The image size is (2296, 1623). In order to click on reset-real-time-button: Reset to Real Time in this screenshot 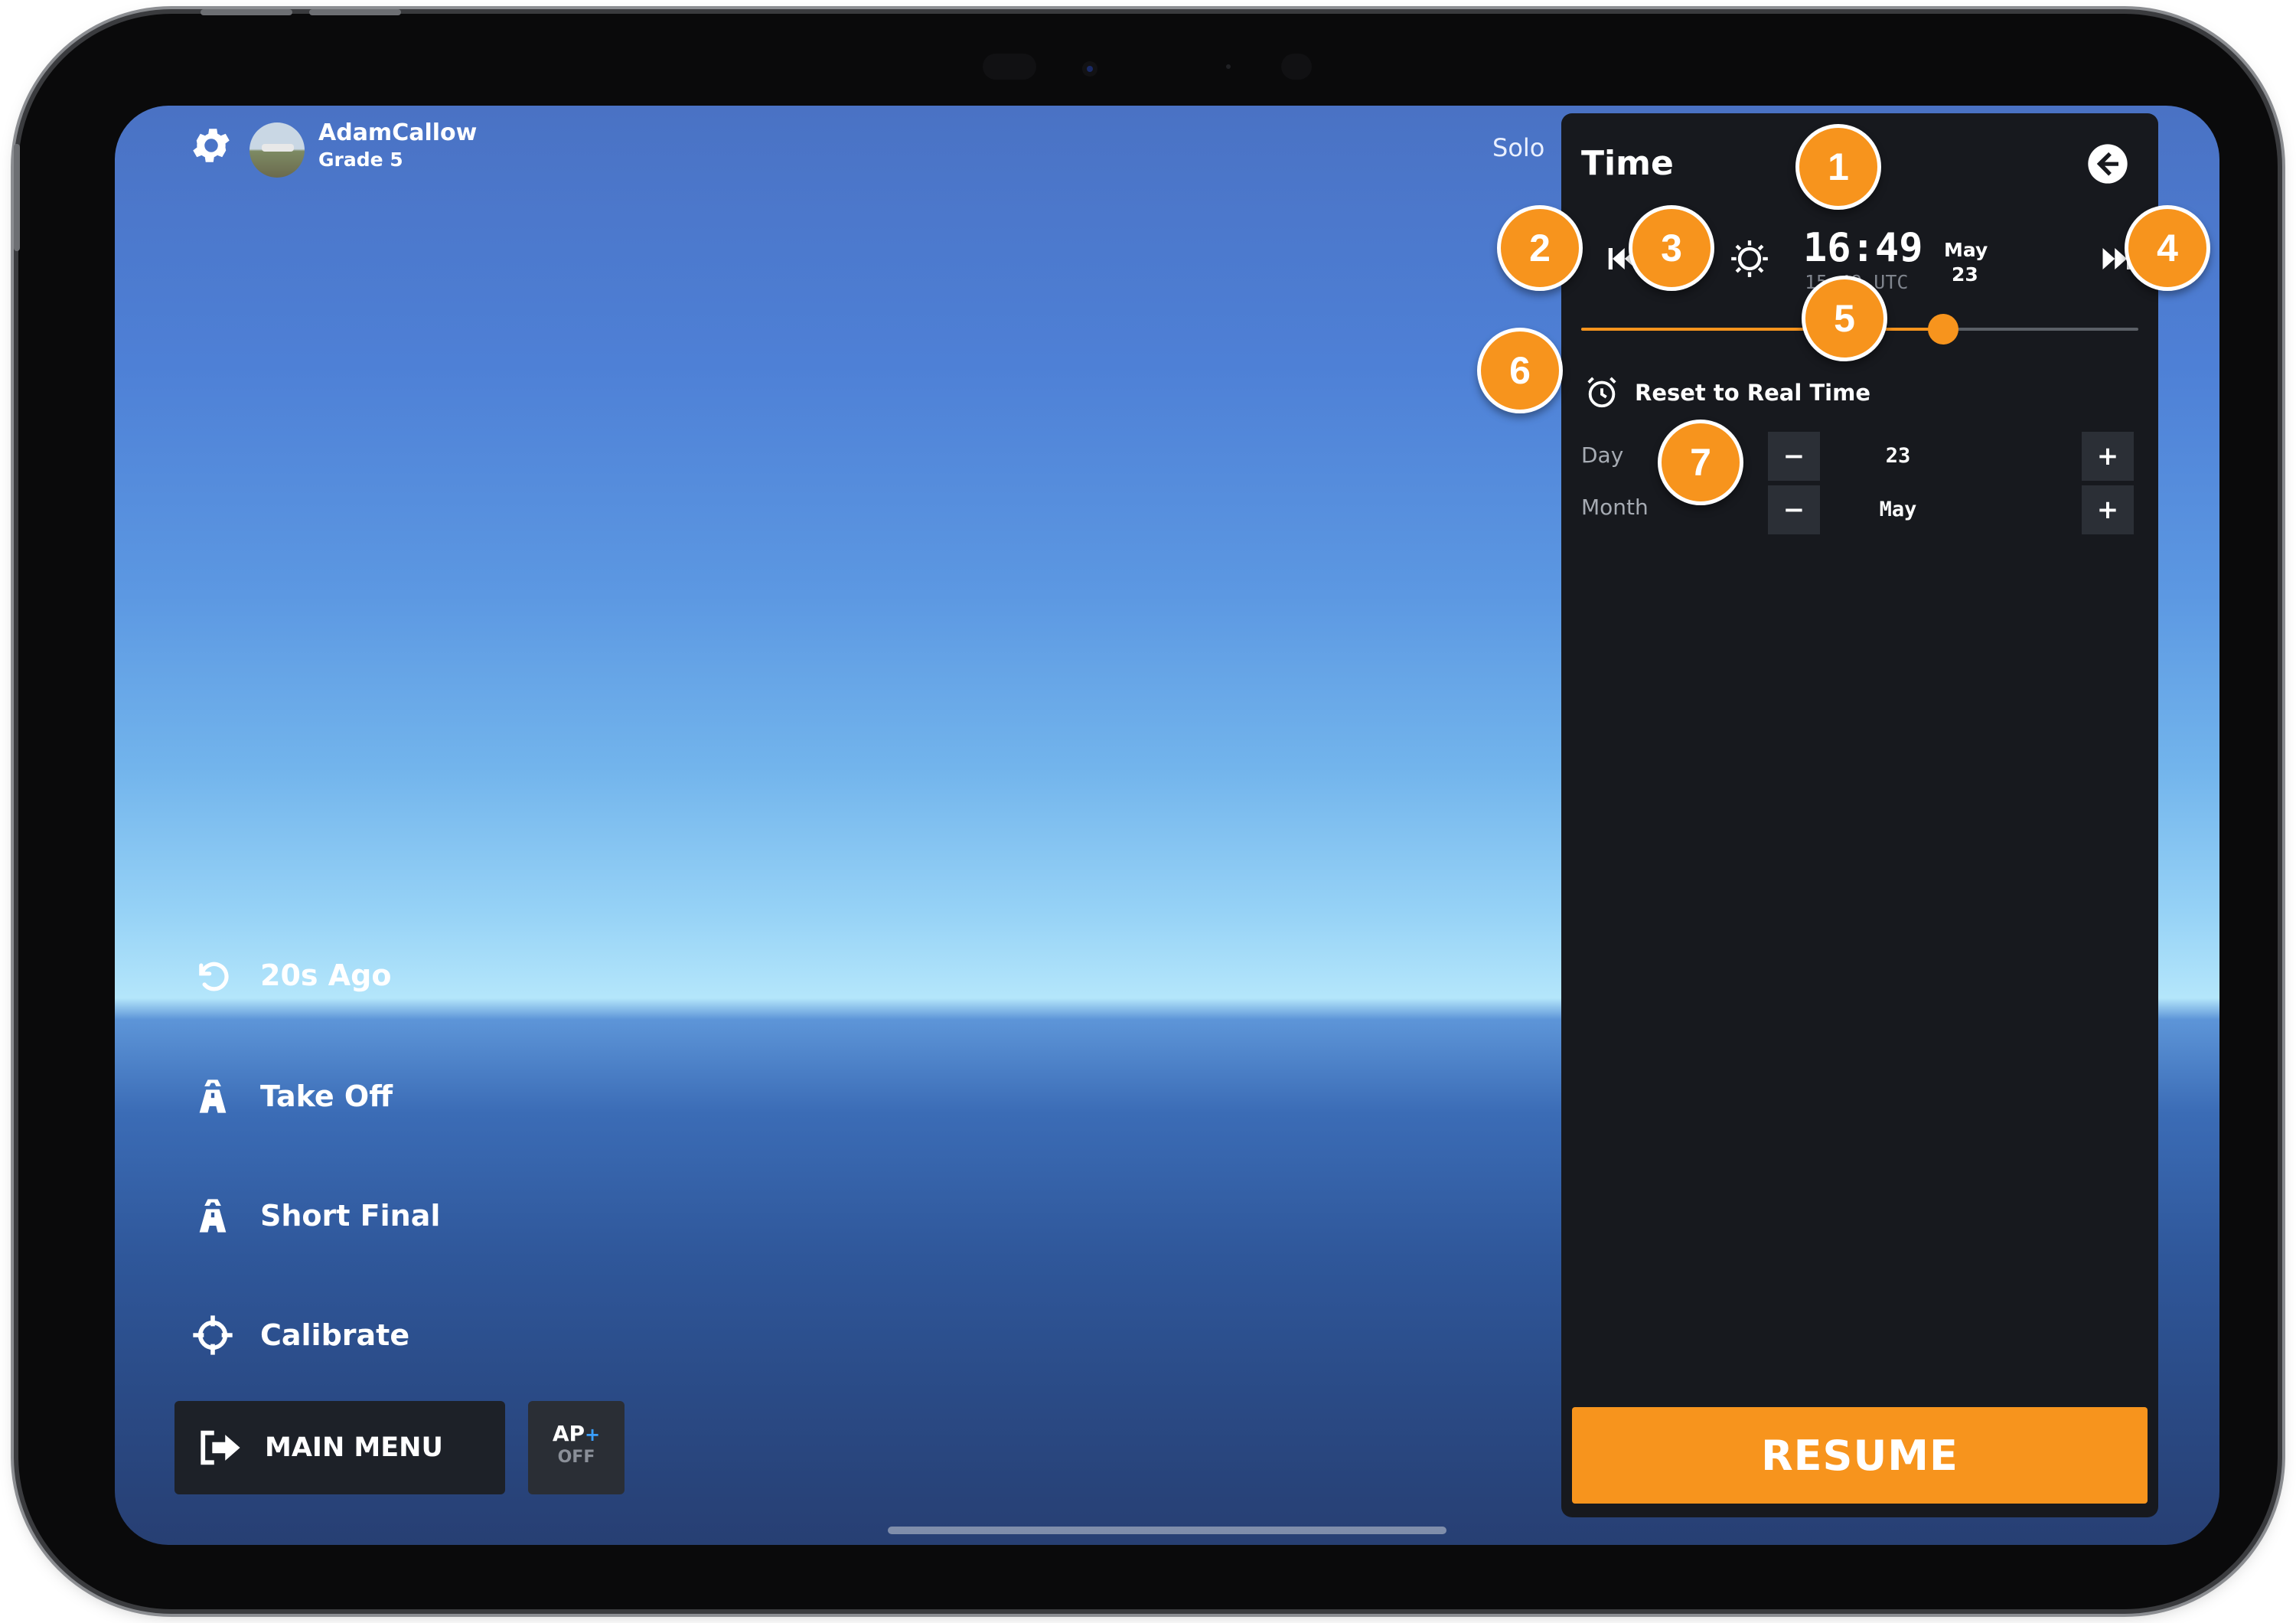, I will do `click(1727, 392)`.